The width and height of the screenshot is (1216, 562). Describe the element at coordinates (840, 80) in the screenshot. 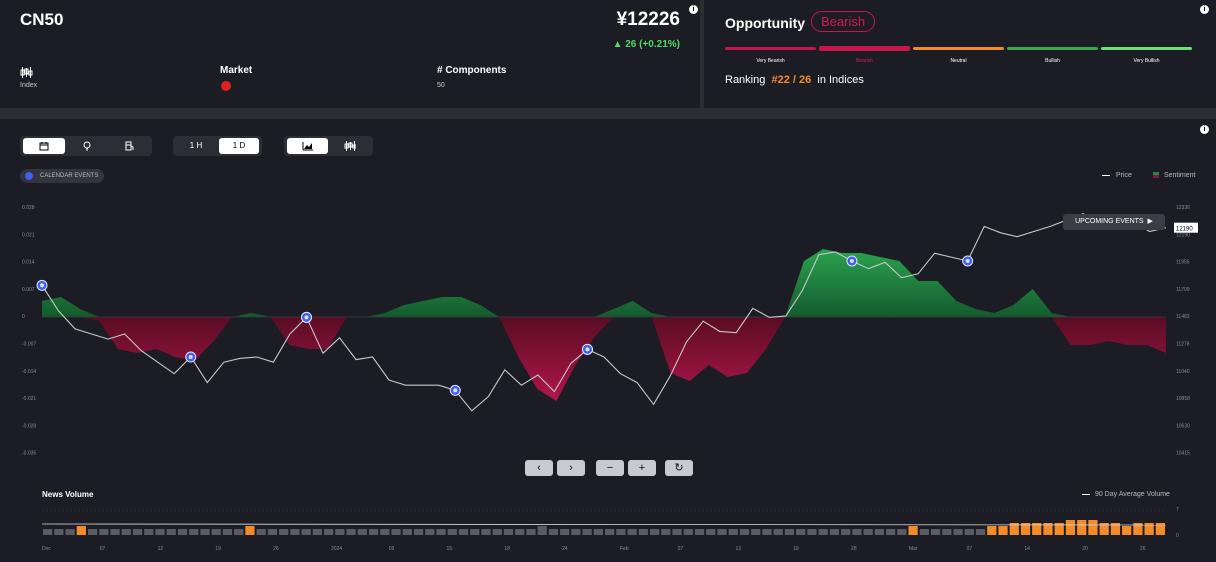

I see `ranking-suffix: in Indices` at that location.